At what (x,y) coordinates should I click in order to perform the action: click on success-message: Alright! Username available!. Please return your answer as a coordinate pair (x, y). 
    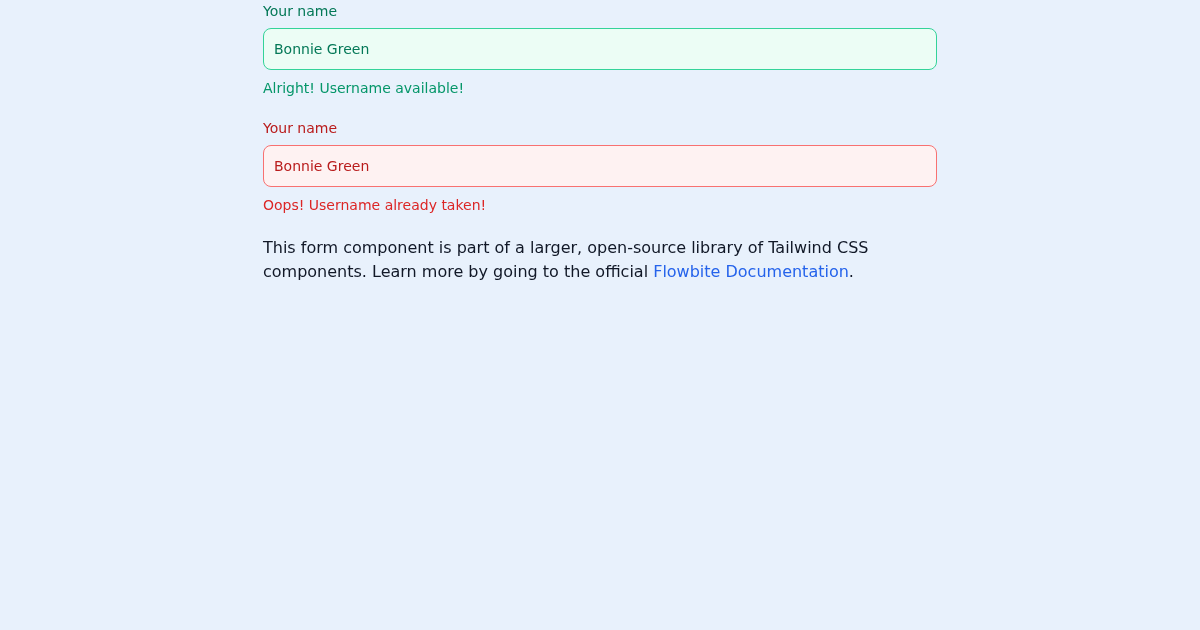
    Looking at the image, I should click on (364, 88).